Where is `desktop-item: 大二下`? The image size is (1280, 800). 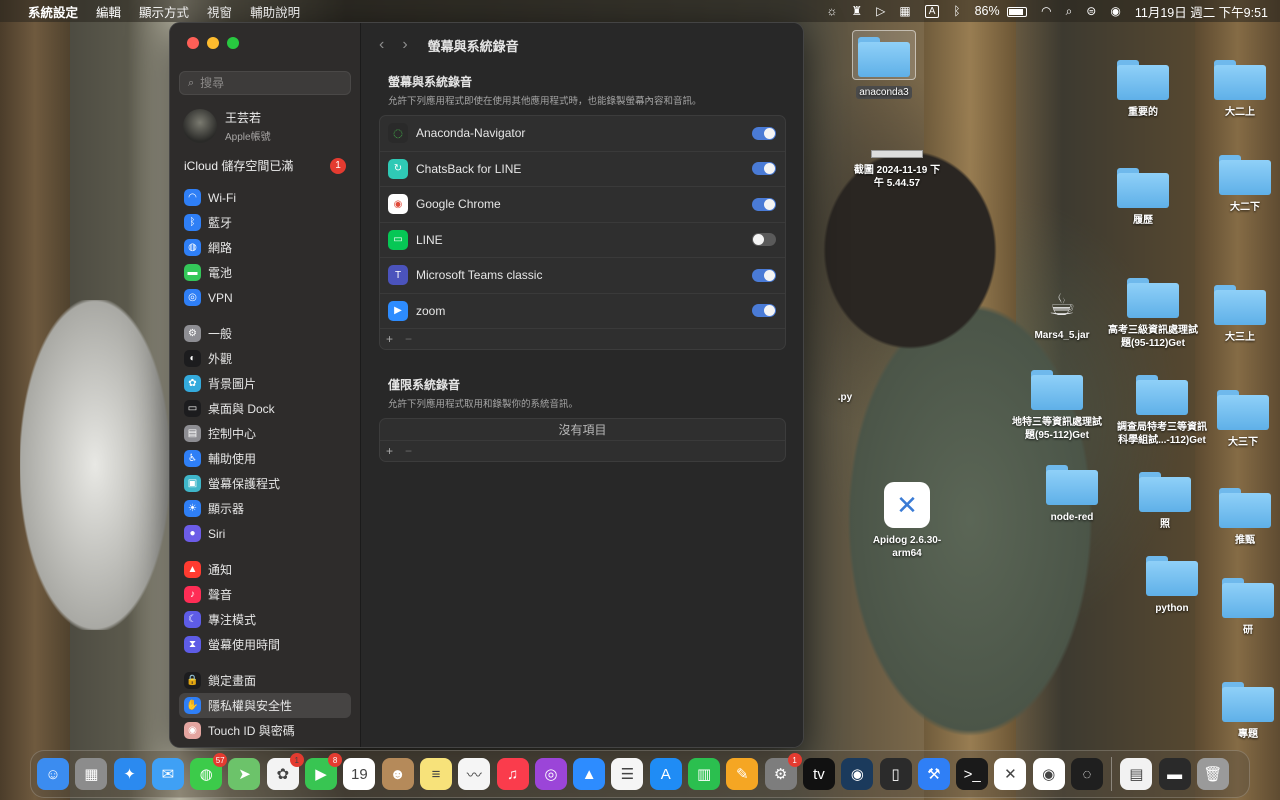
desktop-item: 大二下 is located at coordinates (1240, 184).